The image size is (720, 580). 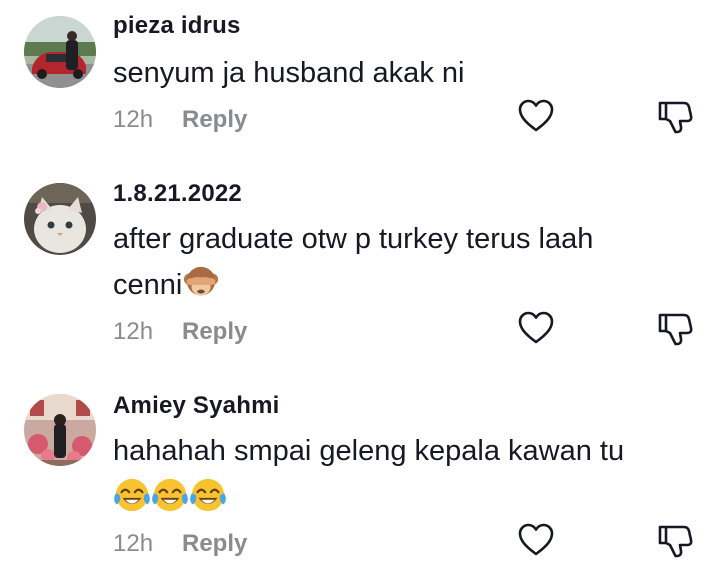 I want to click on avatar, so click(x=60, y=430).